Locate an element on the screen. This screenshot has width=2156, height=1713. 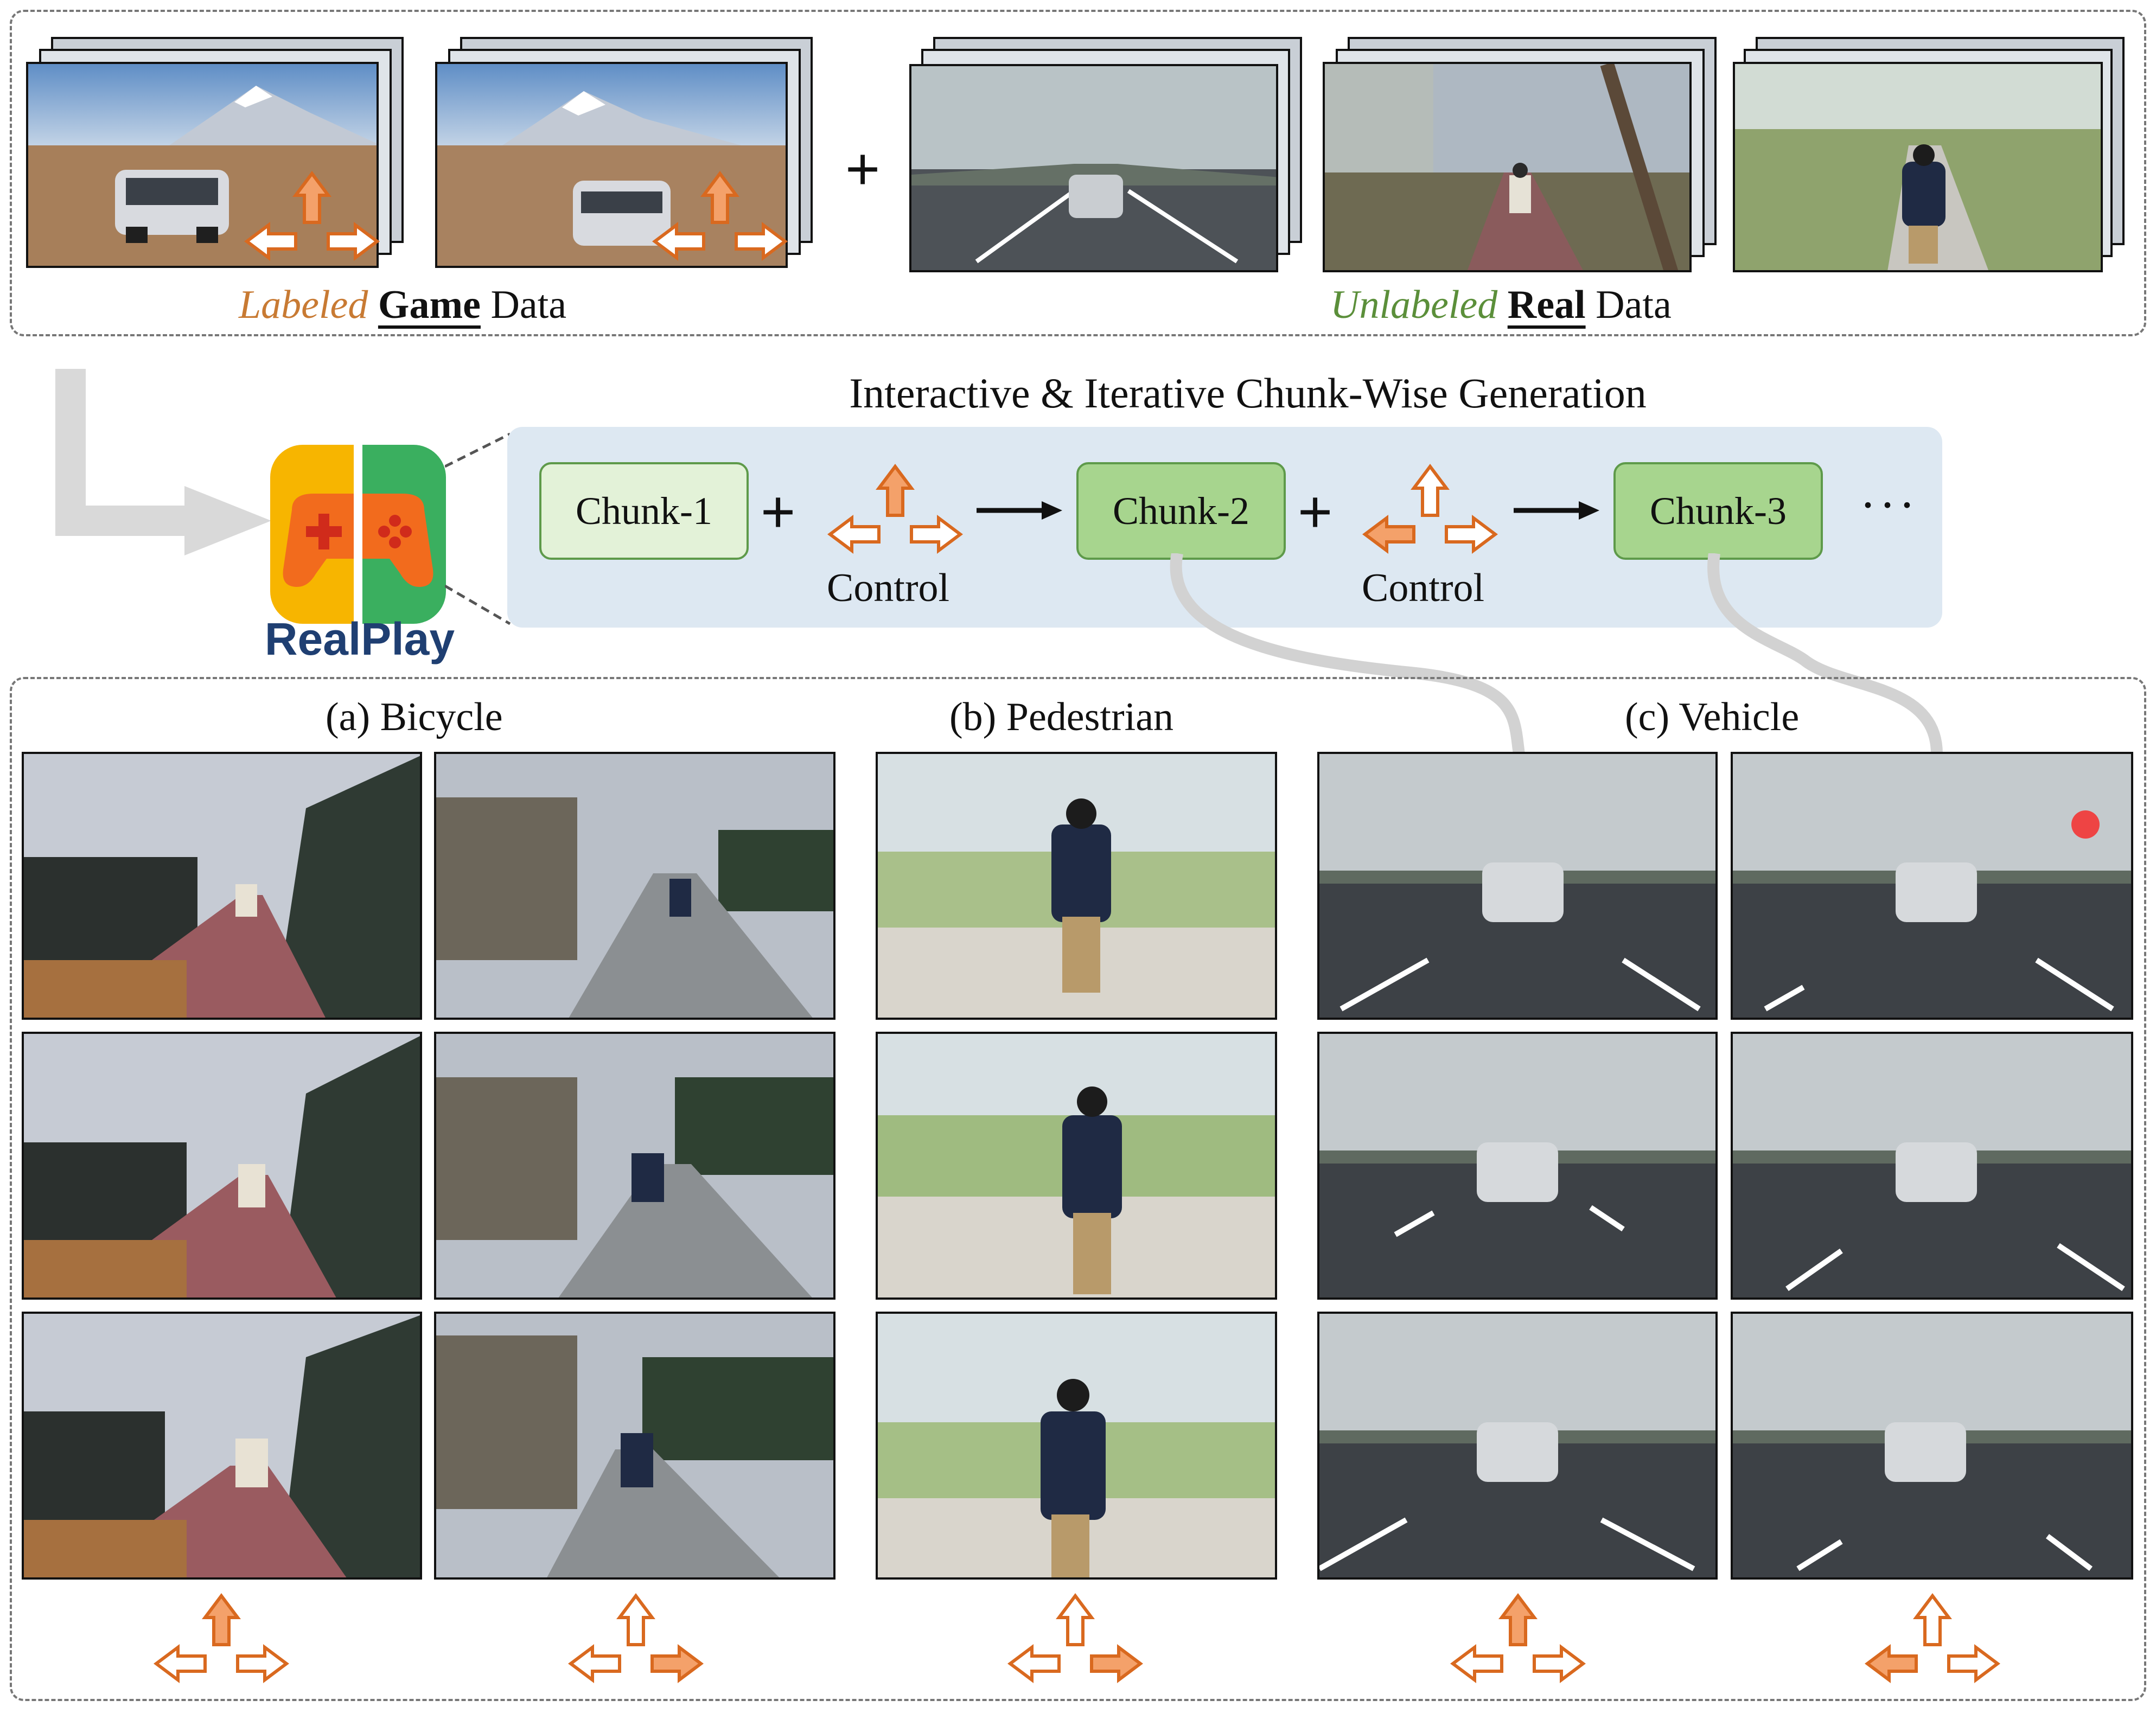
chunk-1-box: Chunk-1 is located at coordinates (644, 511).